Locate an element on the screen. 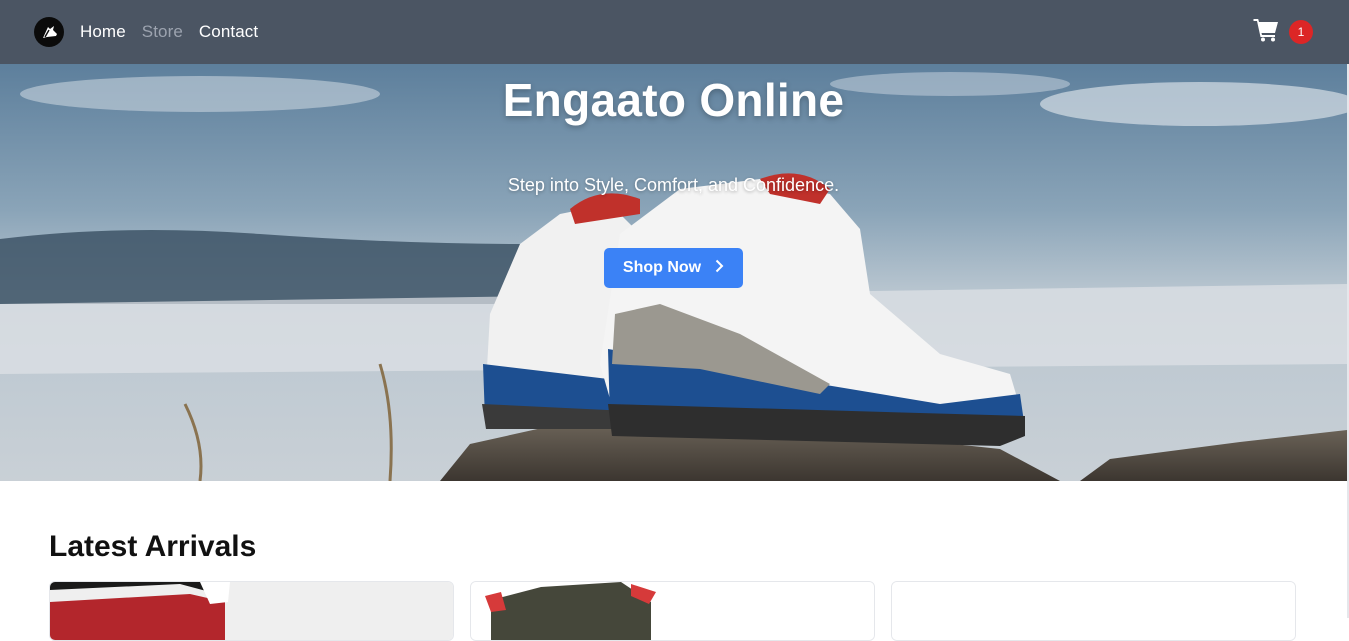  olive-green-sneaker-image is located at coordinates (672, 611).